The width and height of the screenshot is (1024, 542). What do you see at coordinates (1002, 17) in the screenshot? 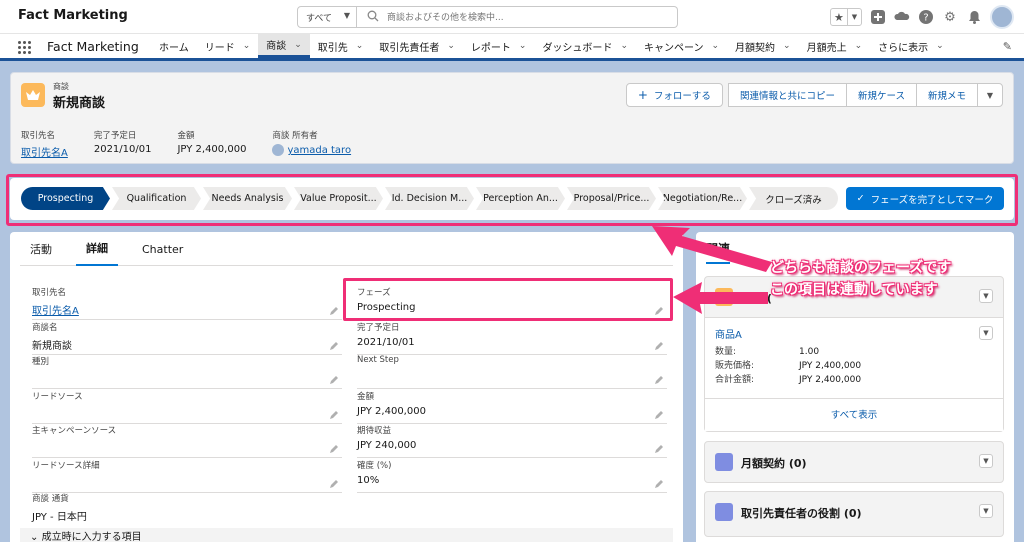
I see `user-avatar` at bounding box center [1002, 17].